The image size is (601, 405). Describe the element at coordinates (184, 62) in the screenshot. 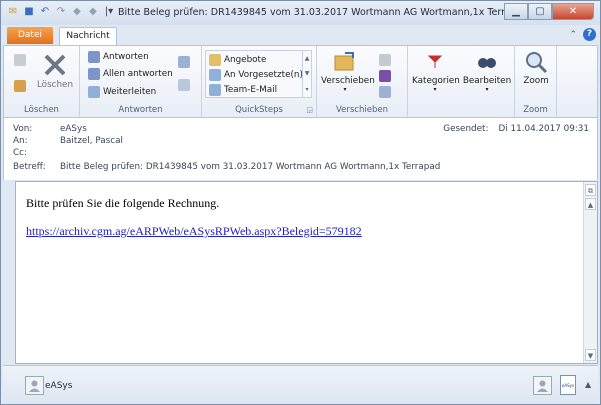

I see `meeting-icon` at that location.